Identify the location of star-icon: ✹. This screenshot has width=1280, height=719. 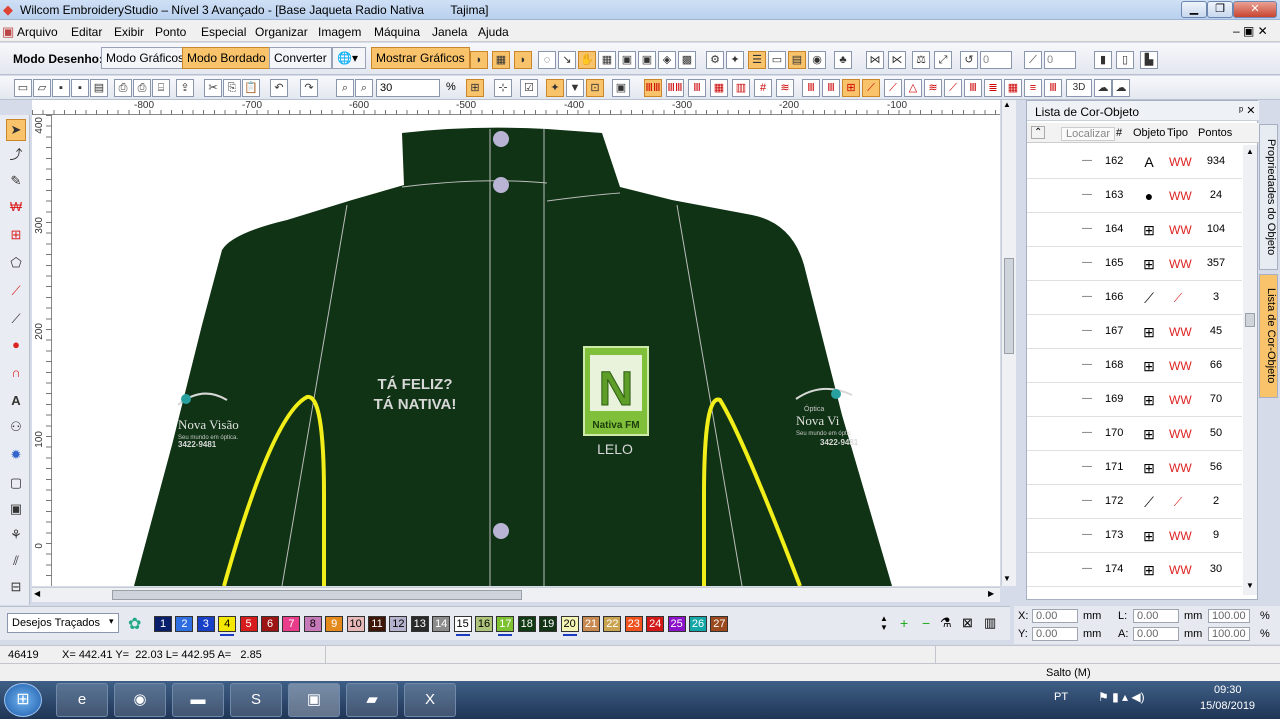
(16, 456).